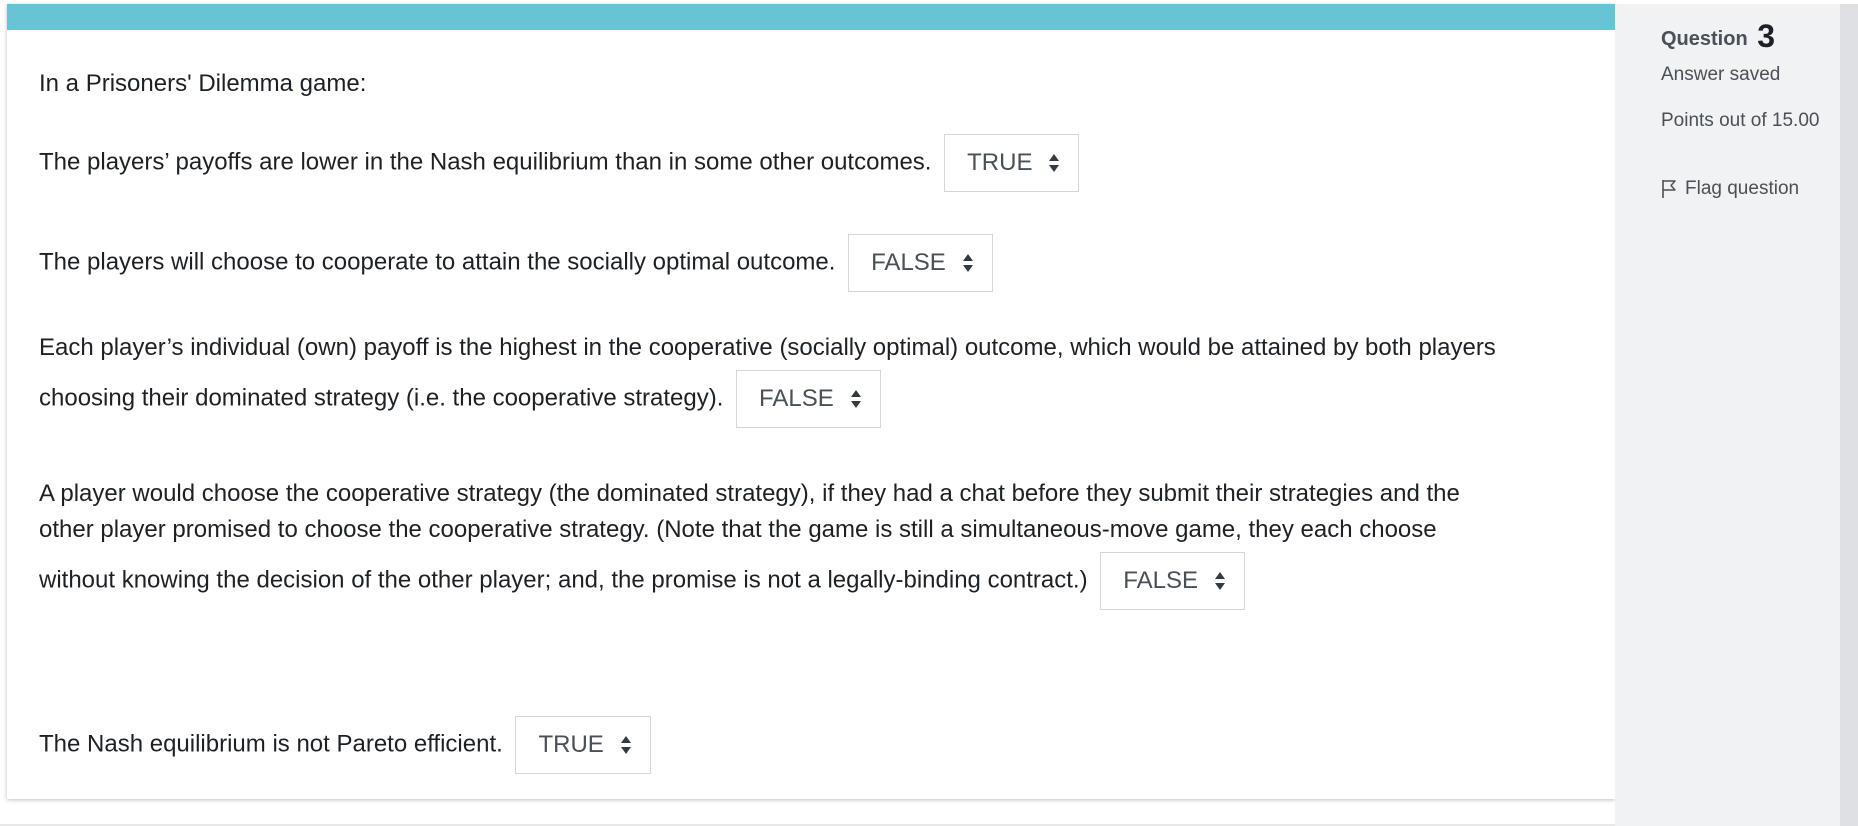 This screenshot has width=1858, height=826. I want to click on flag-question-link: Flag question, so click(1730, 189).